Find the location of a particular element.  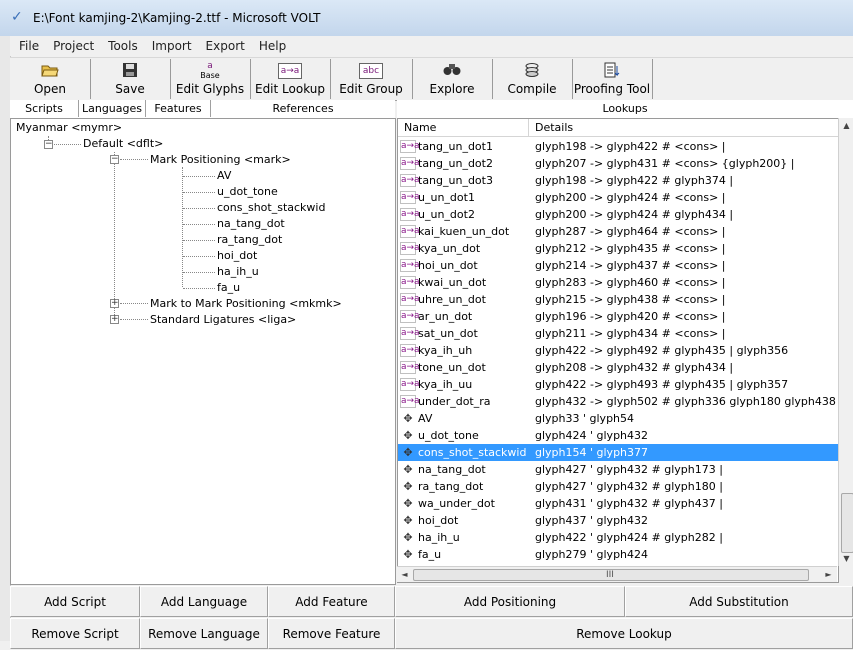

scroll-up-icon: ▲ is located at coordinates (846, 125).